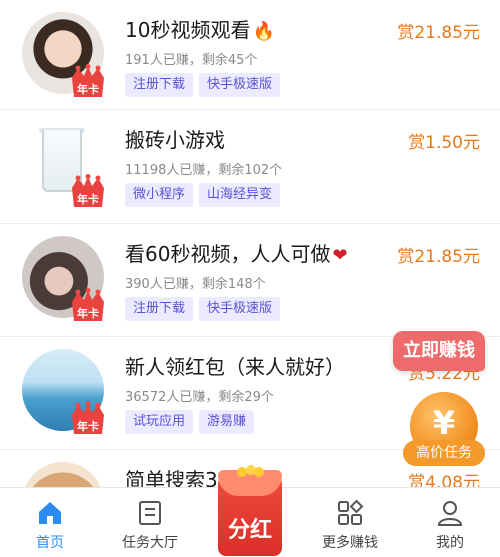  Describe the element at coordinates (236, 254) in the screenshot. I see `task-title: 看60秒视频，人人可做 ❤` at that location.